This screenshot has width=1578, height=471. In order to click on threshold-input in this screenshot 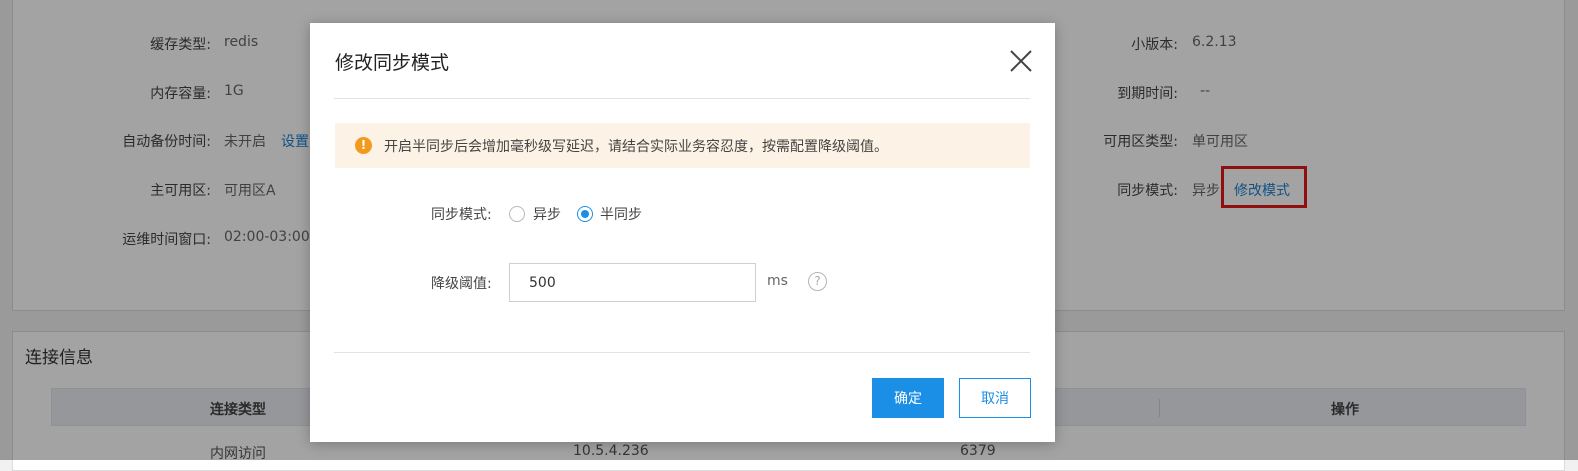, I will do `click(632, 282)`.